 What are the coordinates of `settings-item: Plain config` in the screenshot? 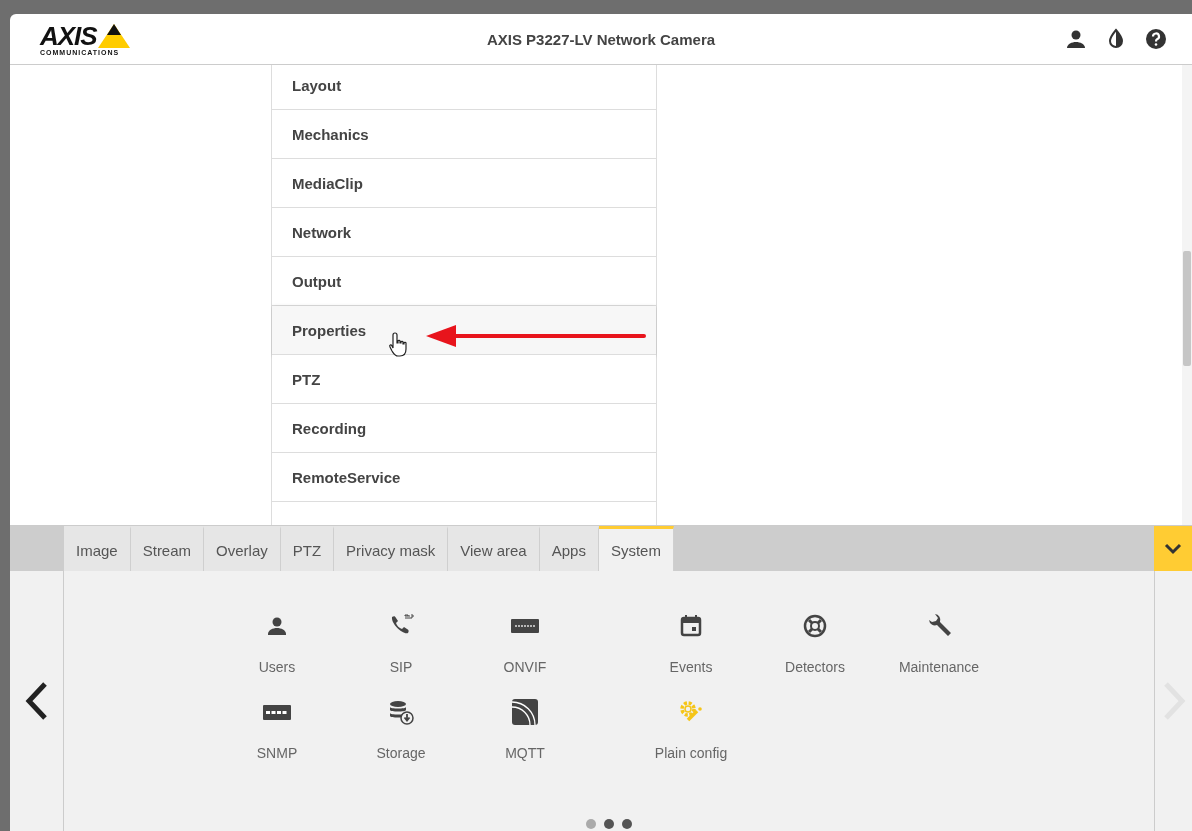 It's located at (691, 729).